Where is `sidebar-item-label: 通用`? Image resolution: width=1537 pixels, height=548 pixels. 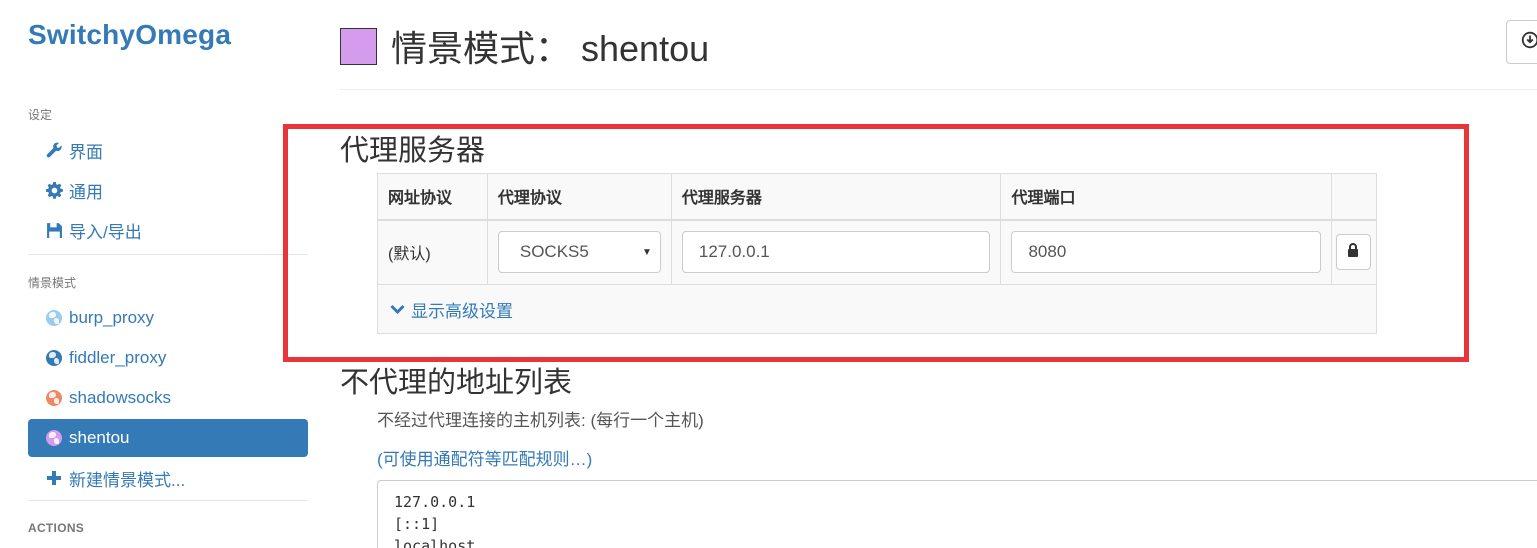 sidebar-item-label: 通用 is located at coordinates (86, 192).